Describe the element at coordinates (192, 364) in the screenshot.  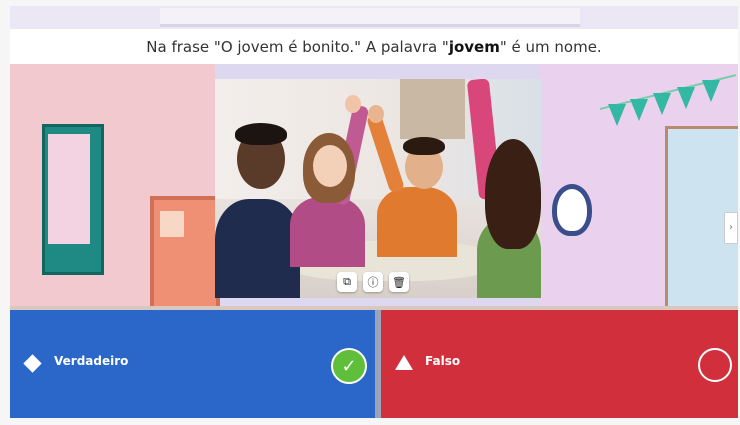
I see `answer-option-true: Verdadeiro ✓` at that location.